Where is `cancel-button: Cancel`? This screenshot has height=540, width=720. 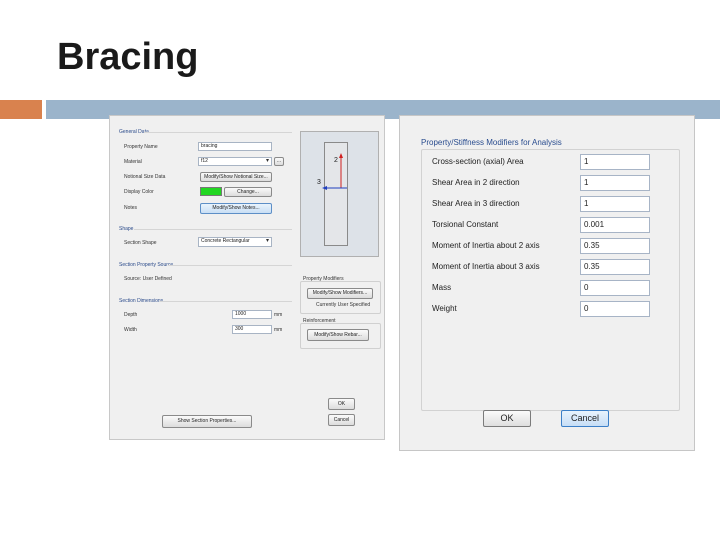
cancel-button: Cancel is located at coordinates (341, 420).